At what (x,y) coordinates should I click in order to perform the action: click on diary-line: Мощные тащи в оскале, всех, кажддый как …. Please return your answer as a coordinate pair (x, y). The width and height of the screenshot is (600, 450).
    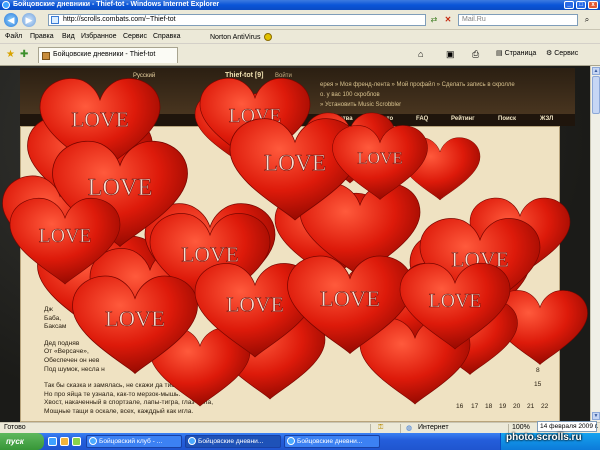
    Looking at the image, I should click on (119, 411).